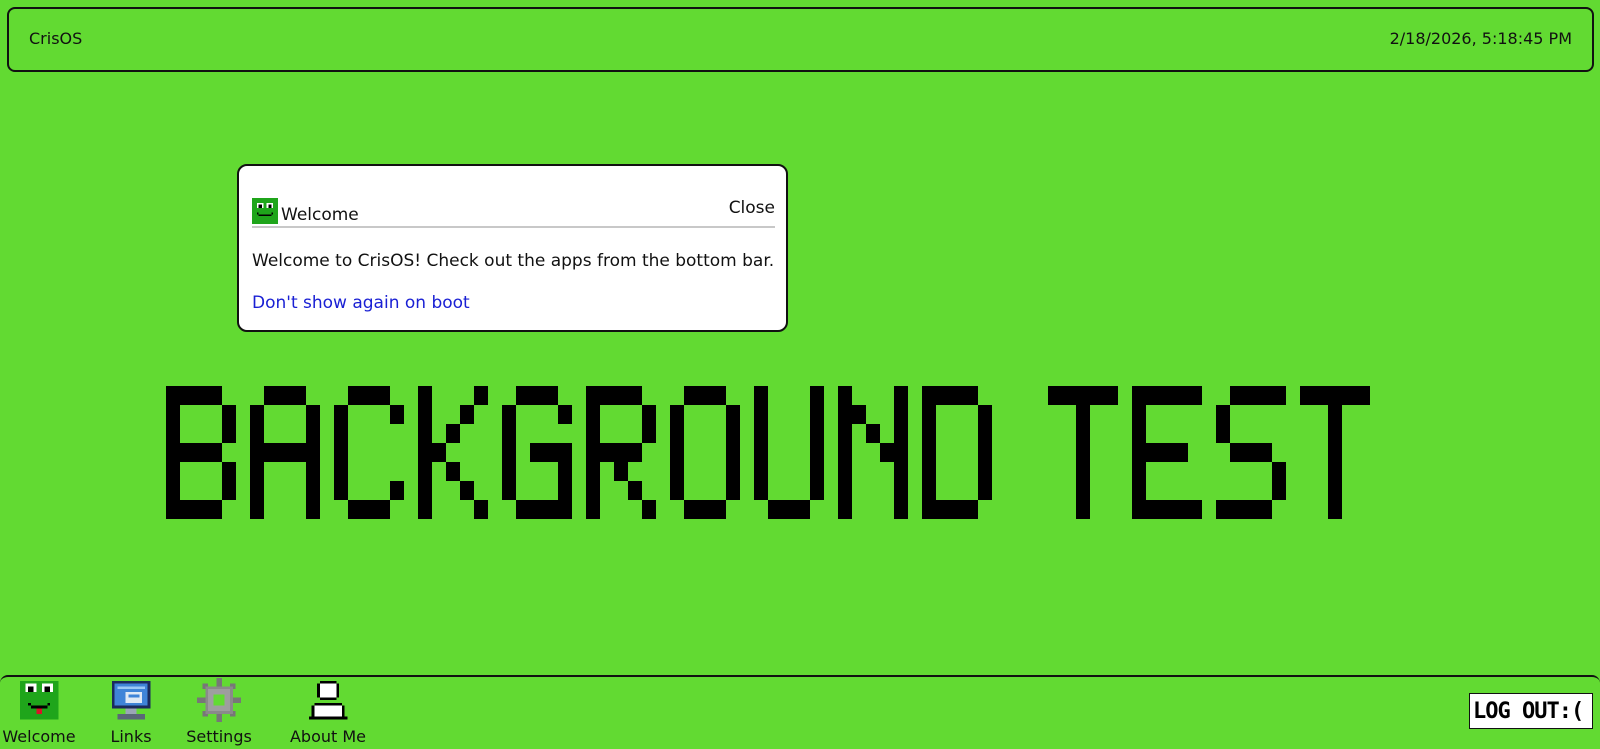 This screenshot has width=1600, height=749. Describe the element at coordinates (328, 712) in the screenshot. I see `taskbar-app-about-me: About Me` at that location.